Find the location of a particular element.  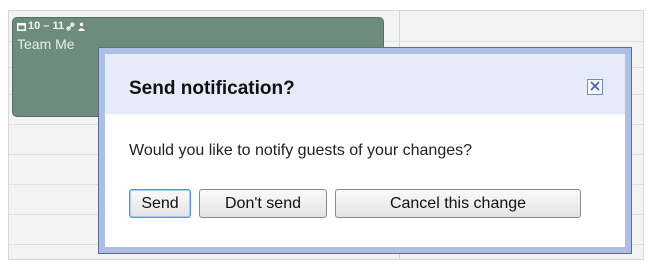

close-icon is located at coordinates (595, 87).